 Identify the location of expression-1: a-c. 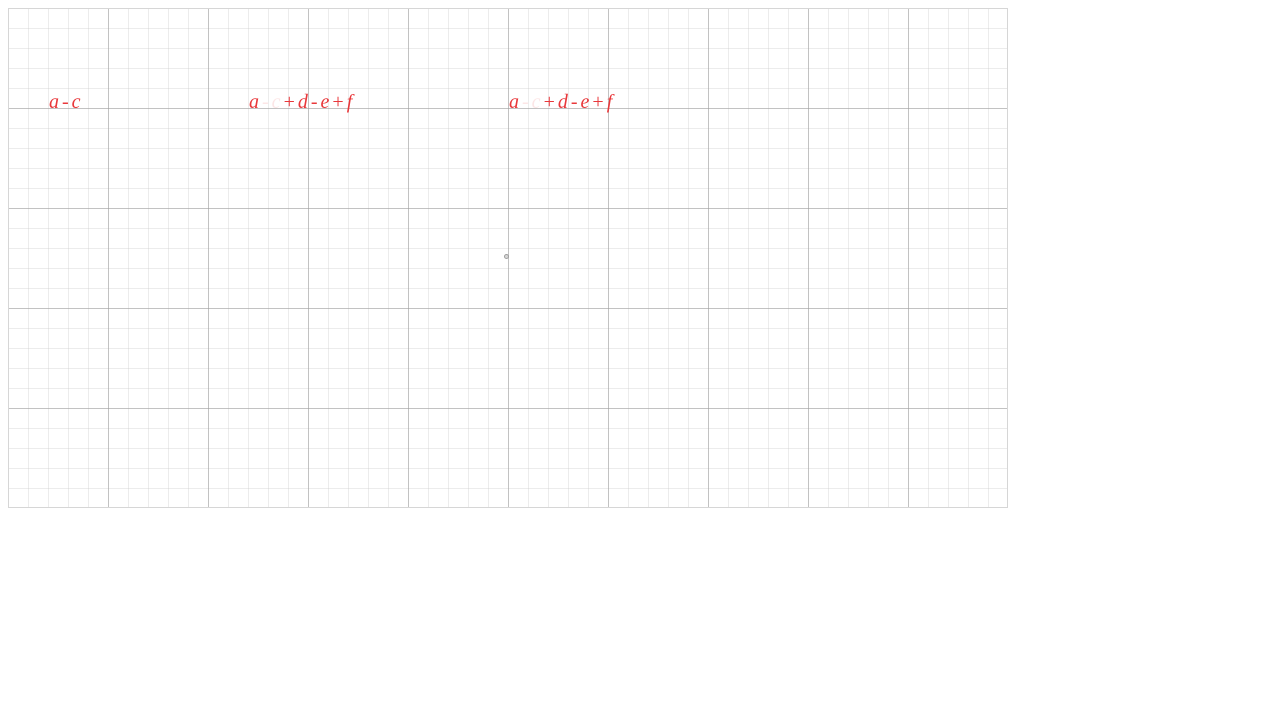
(65, 102).